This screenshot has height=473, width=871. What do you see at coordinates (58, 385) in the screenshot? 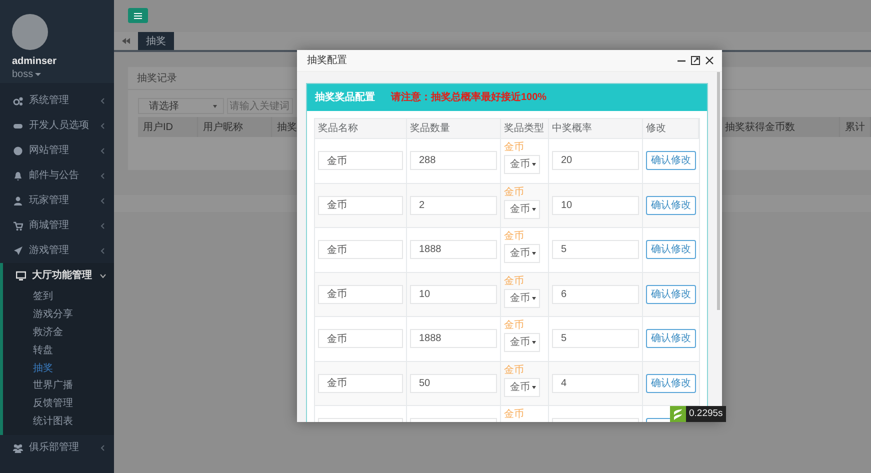
I see `submenu-item: 世界广播` at bounding box center [58, 385].